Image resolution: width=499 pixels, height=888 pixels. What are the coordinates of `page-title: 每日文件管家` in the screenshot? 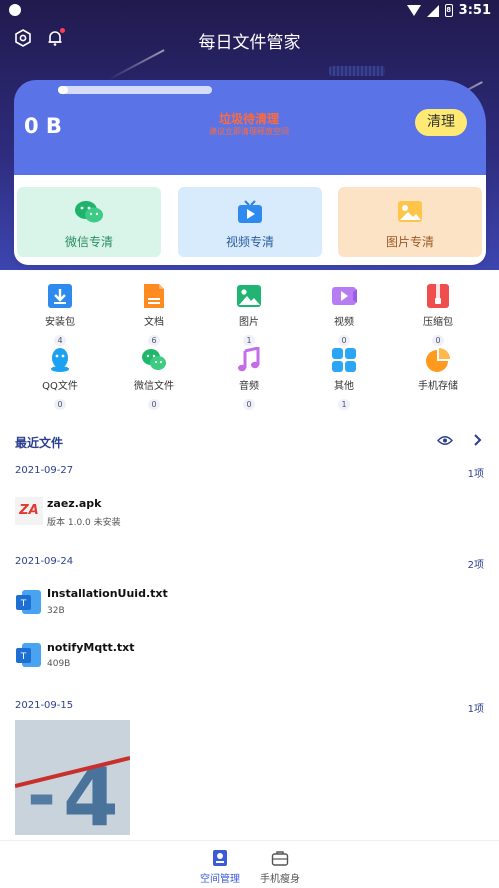 It's located at (249, 43).